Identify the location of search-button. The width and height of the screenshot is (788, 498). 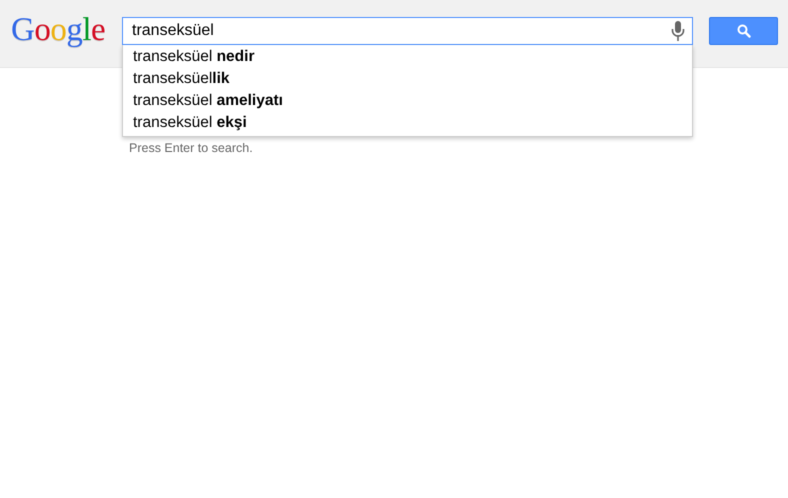
(743, 31).